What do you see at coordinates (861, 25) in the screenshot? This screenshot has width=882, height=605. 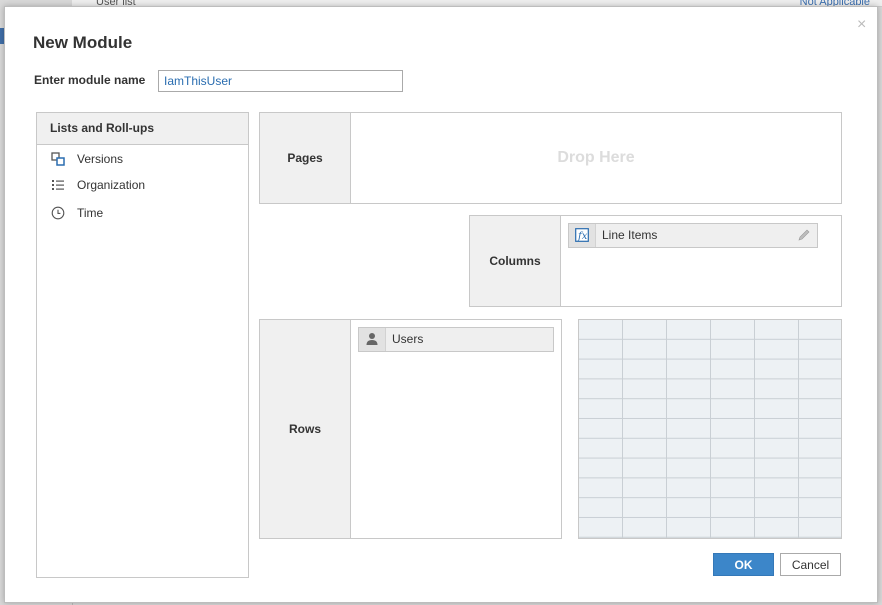 I see `close-icon: ×` at bounding box center [861, 25].